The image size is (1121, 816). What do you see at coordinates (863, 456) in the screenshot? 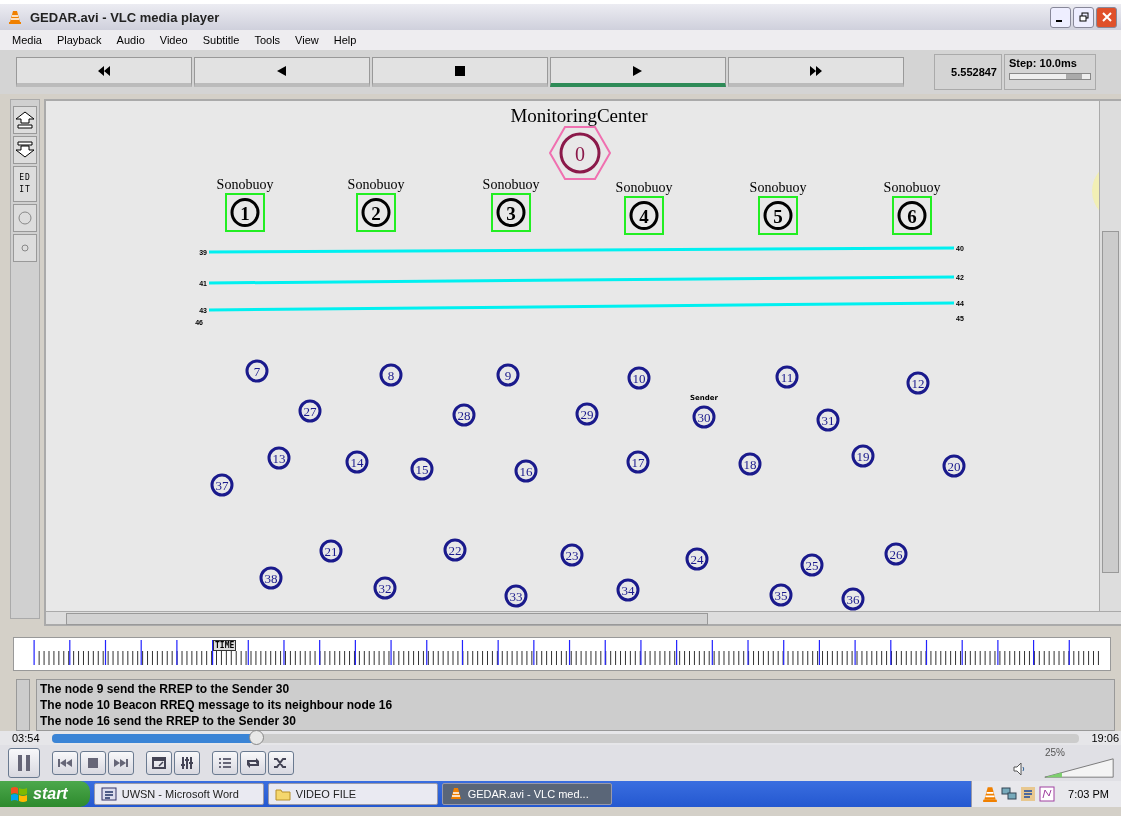
I see `sensor-node: 19` at bounding box center [863, 456].